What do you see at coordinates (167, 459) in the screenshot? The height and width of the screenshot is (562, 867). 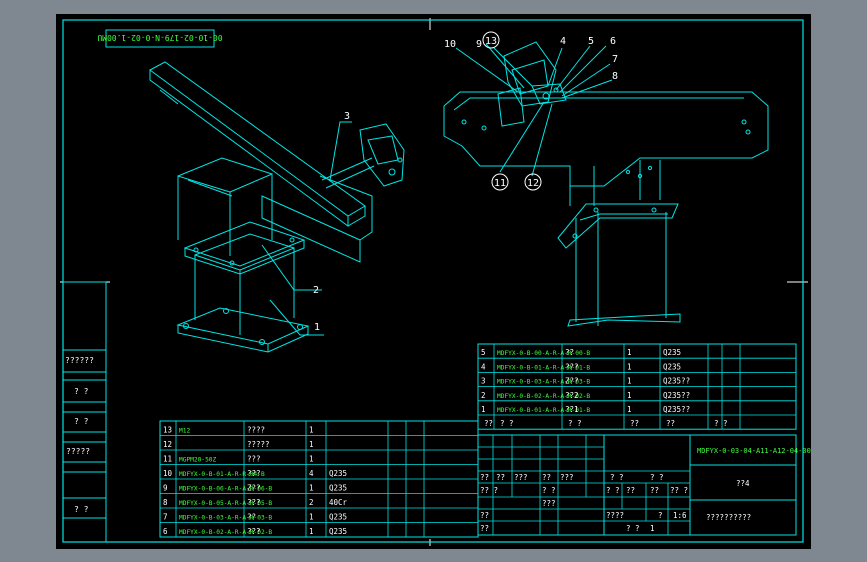 I see `bom-cell-no: 11` at bounding box center [167, 459].